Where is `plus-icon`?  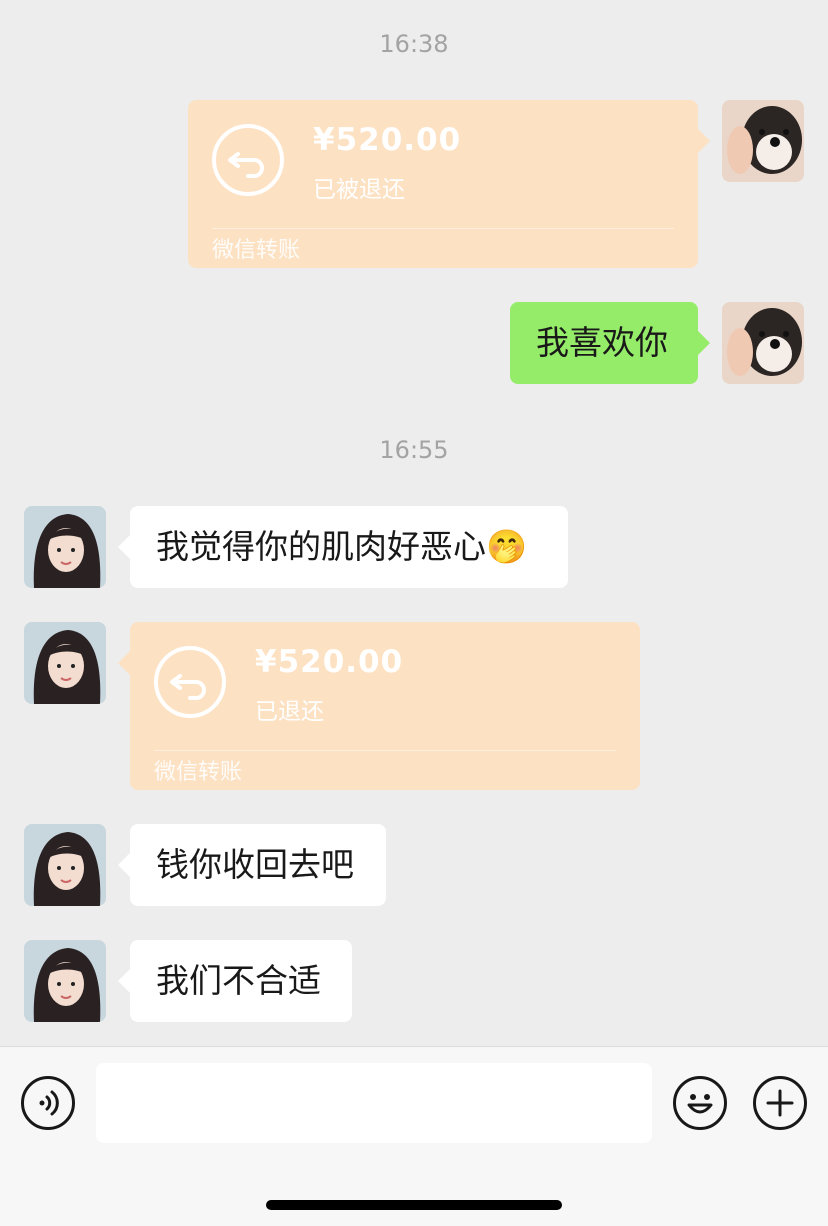 plus-icon is located at coordinates (780, 1103).